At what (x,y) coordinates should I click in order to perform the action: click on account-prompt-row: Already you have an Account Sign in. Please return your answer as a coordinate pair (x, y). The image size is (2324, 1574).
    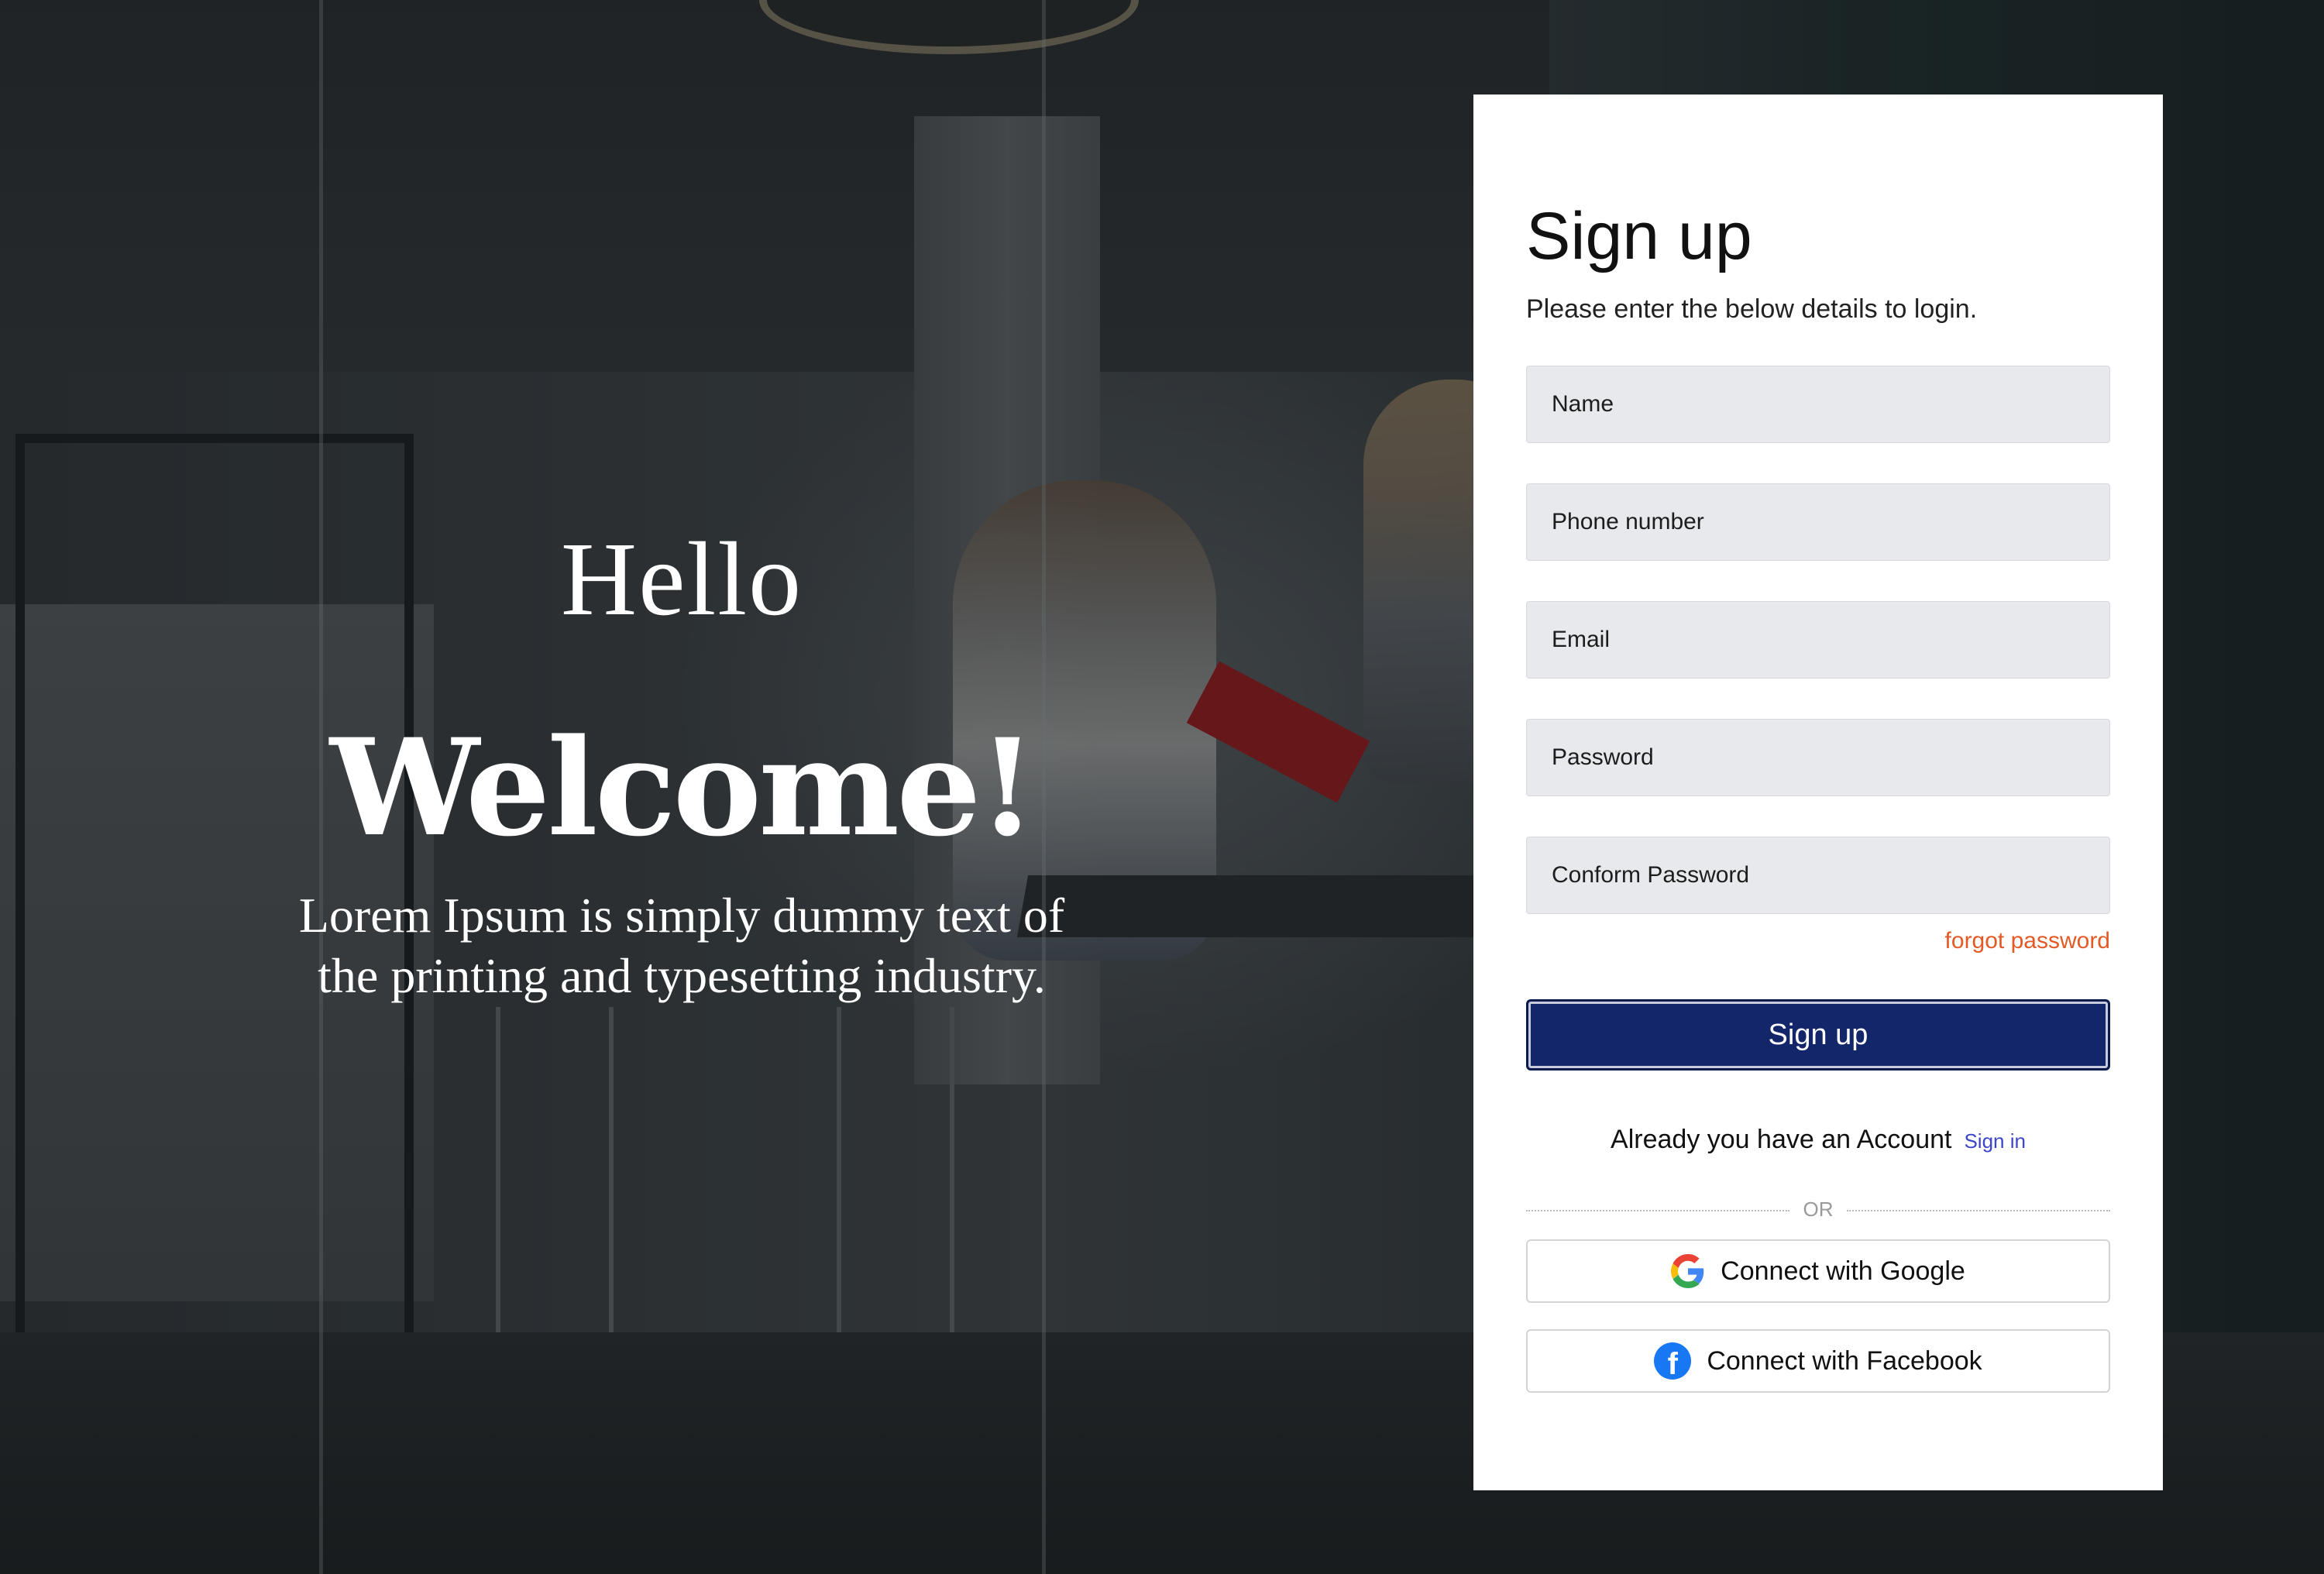
    Looking at the image, I should click on (1818, 1140).